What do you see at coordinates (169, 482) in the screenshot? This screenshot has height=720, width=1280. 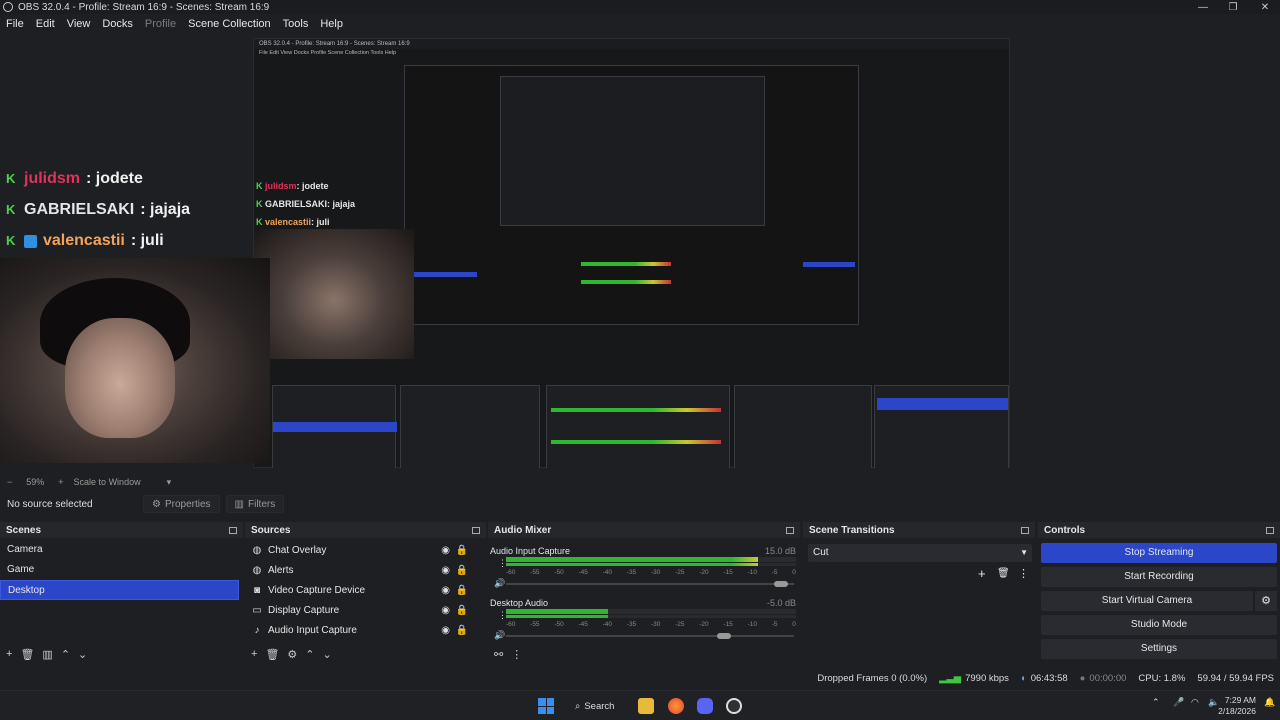 I see `chevron-down-icon: ▾` at bounding box center [169, 482].